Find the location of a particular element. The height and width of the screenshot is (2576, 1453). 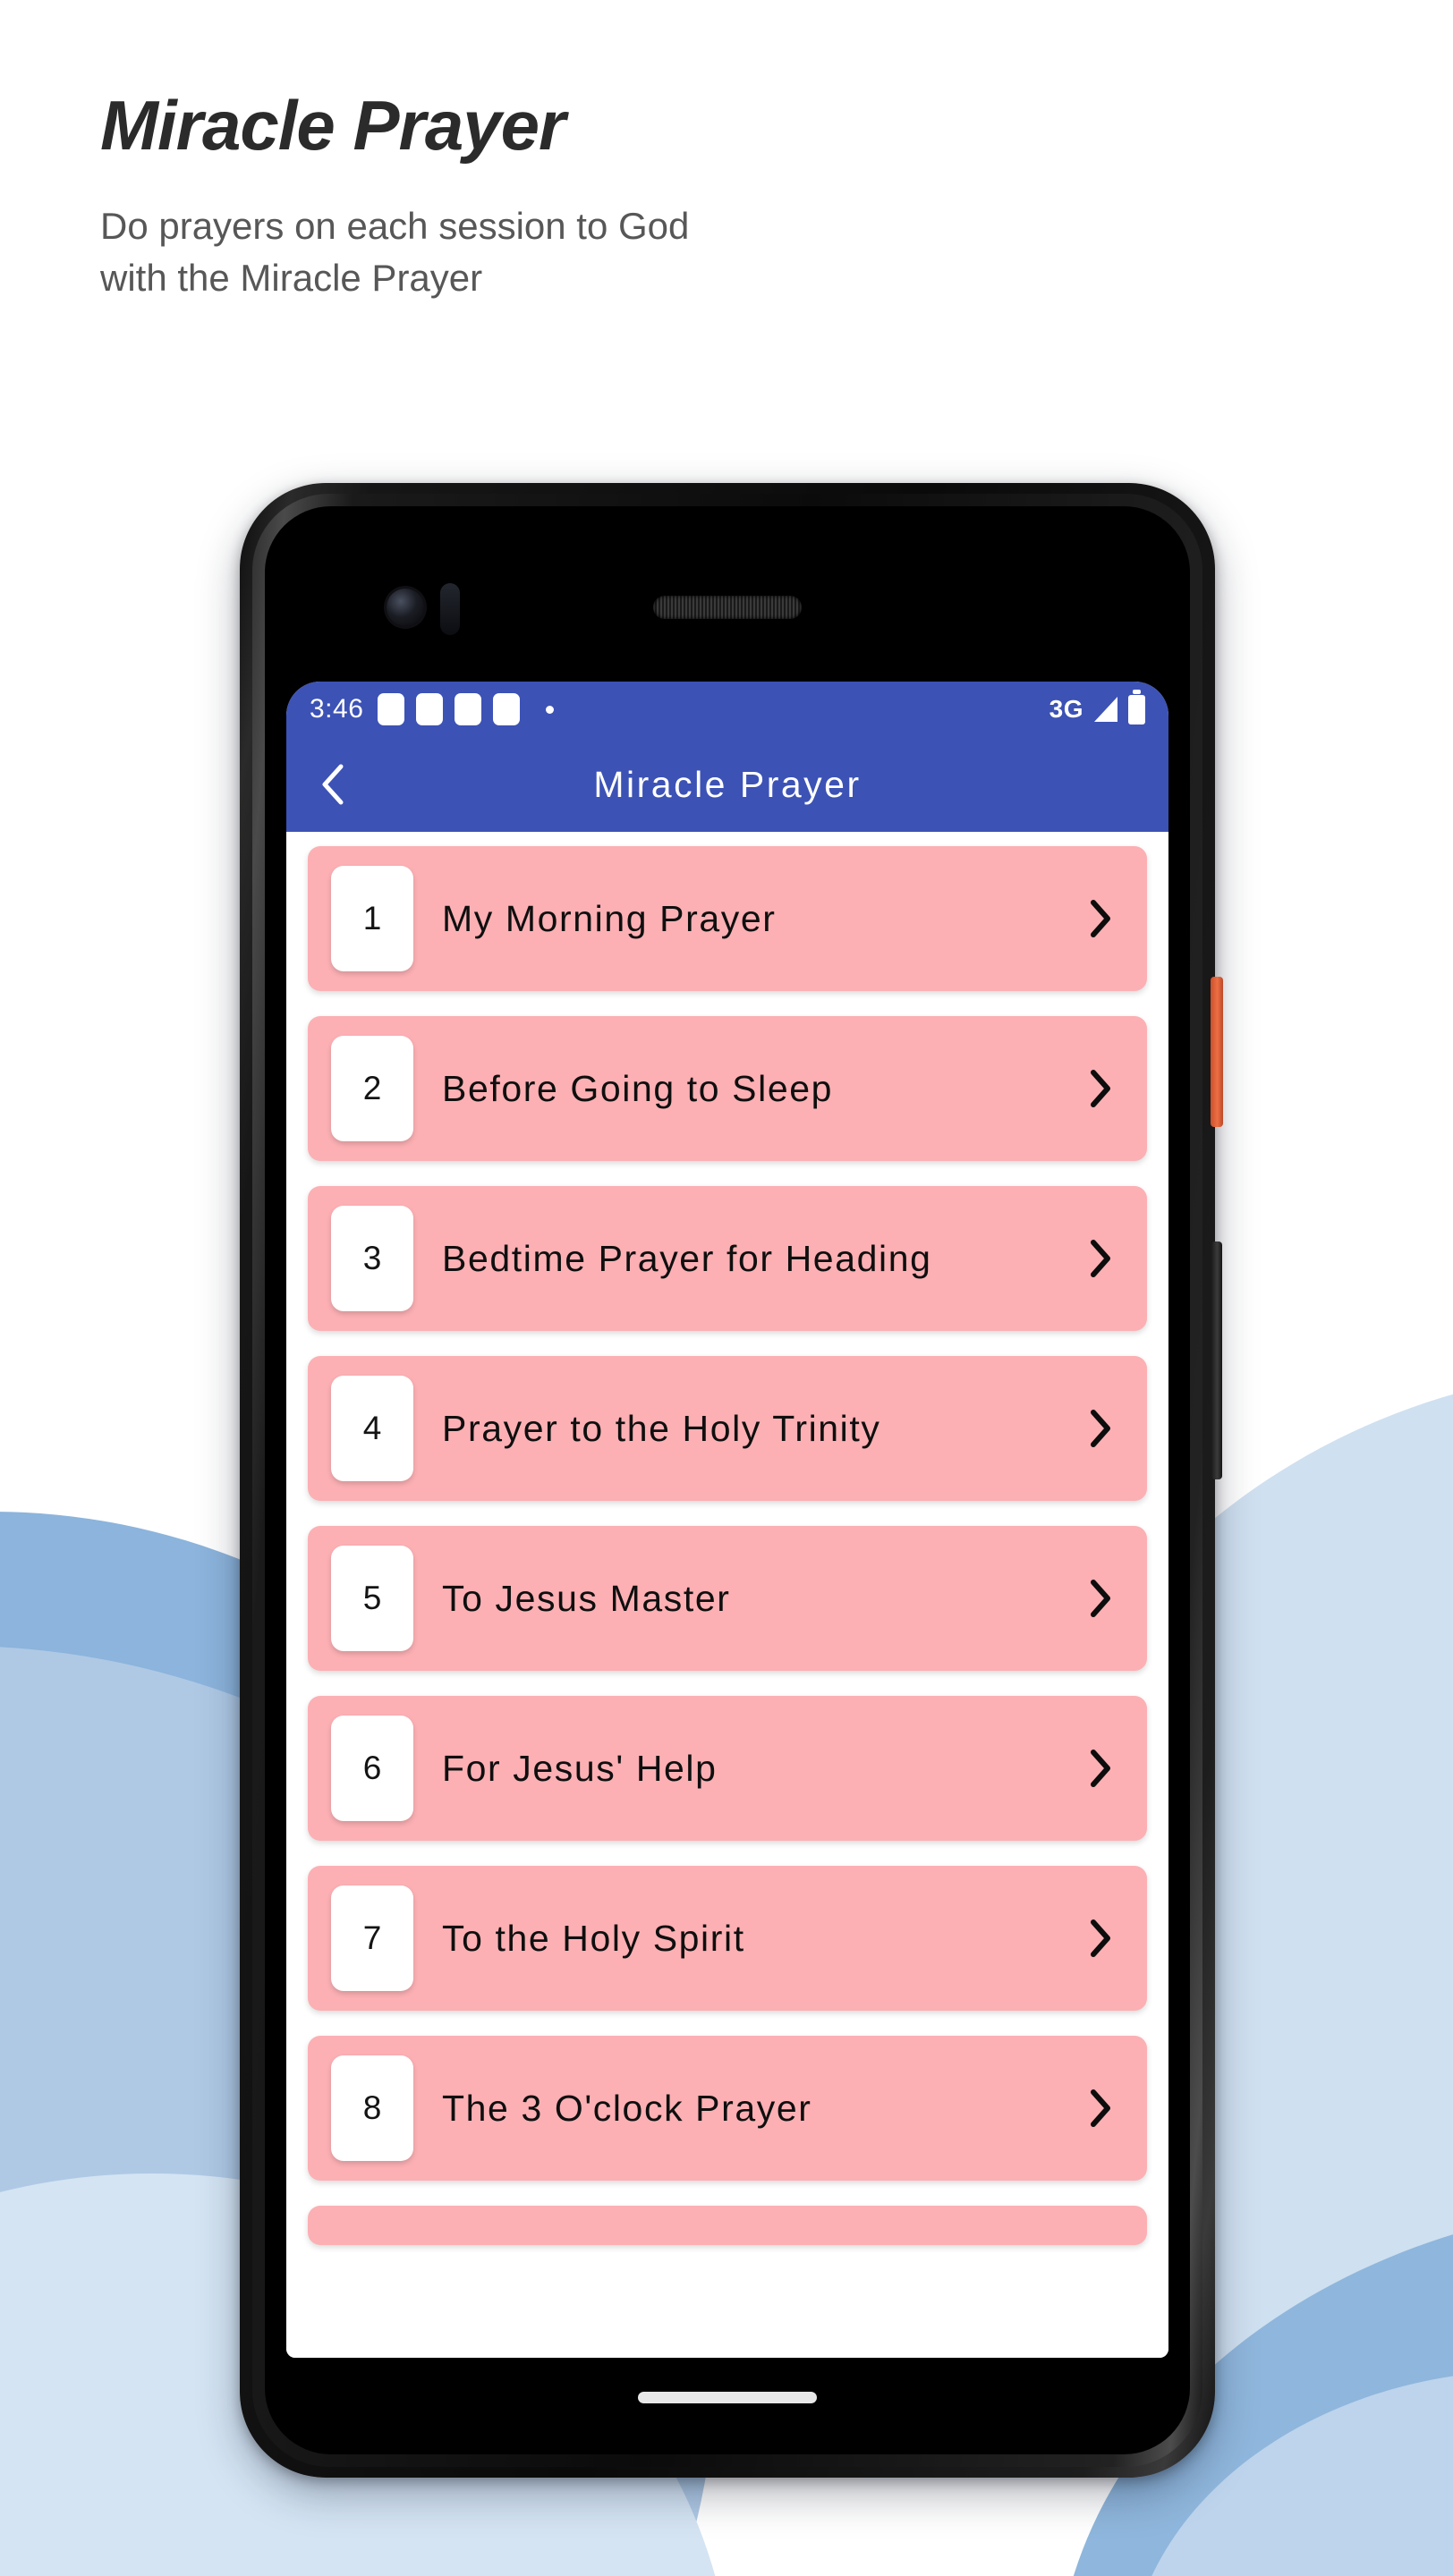

item-number-badge: 4 is located at coordinates (372, 1428).